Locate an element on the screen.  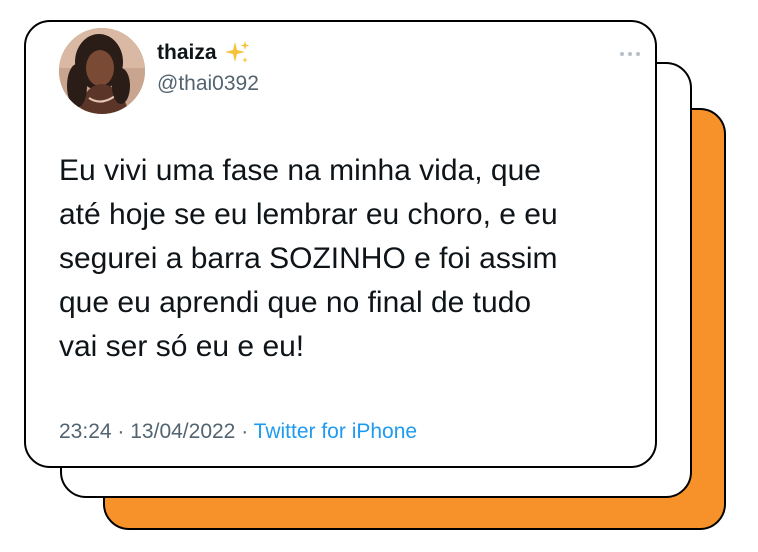
more-options-icon is located at coordinates (630, 54).